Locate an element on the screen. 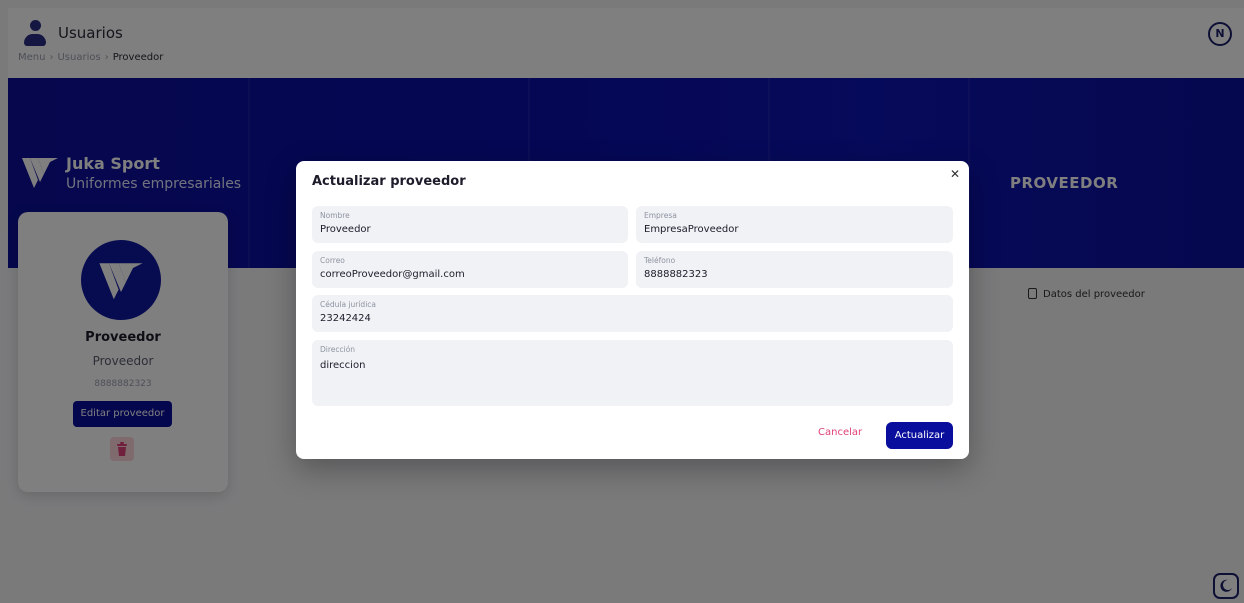  nombre-label: Nombre is located at coordinates (335, 215).